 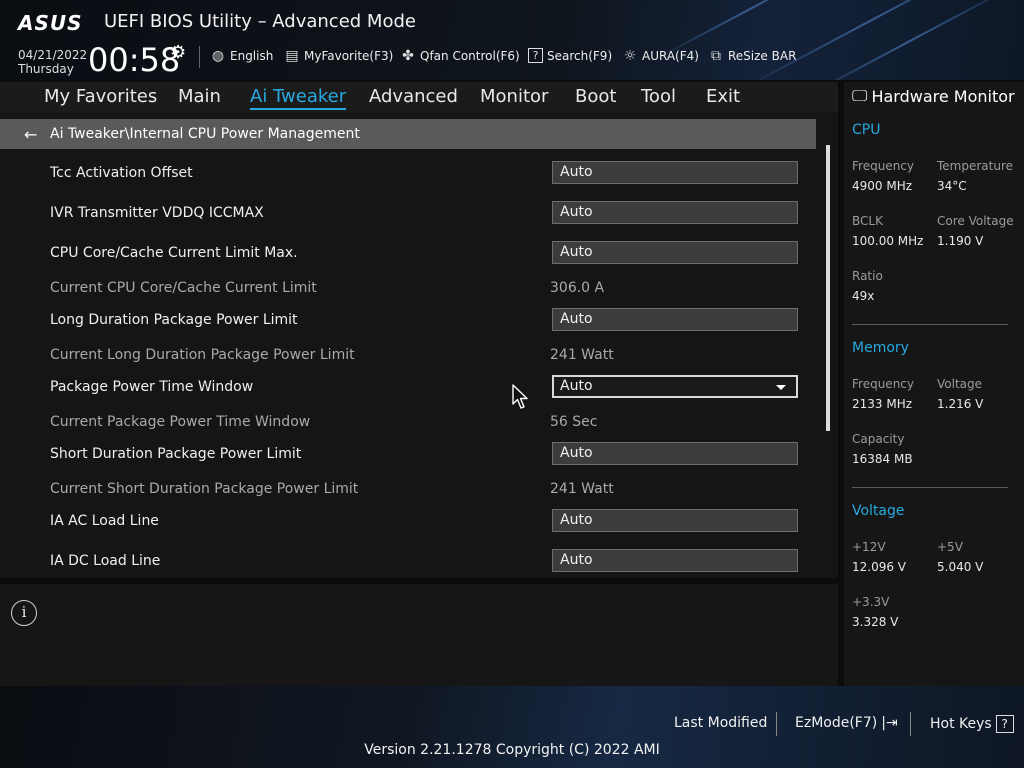 What do you see at coordinates (514, 96) in the screenshot?
I see `tab-monitor: Monitor` at bounding box center [514, 96].